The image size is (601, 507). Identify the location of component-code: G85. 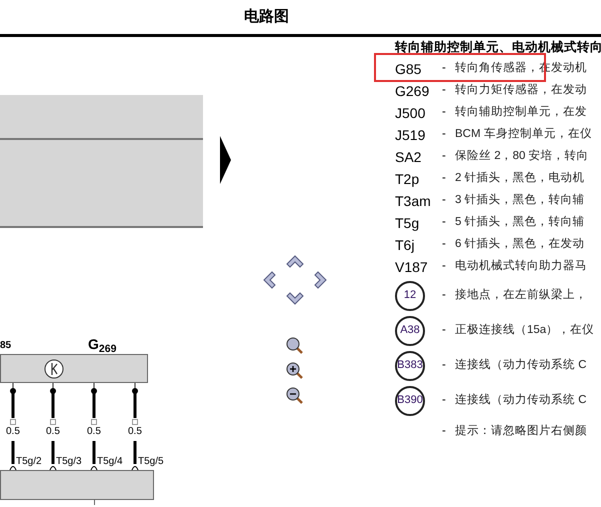
(408, 69).